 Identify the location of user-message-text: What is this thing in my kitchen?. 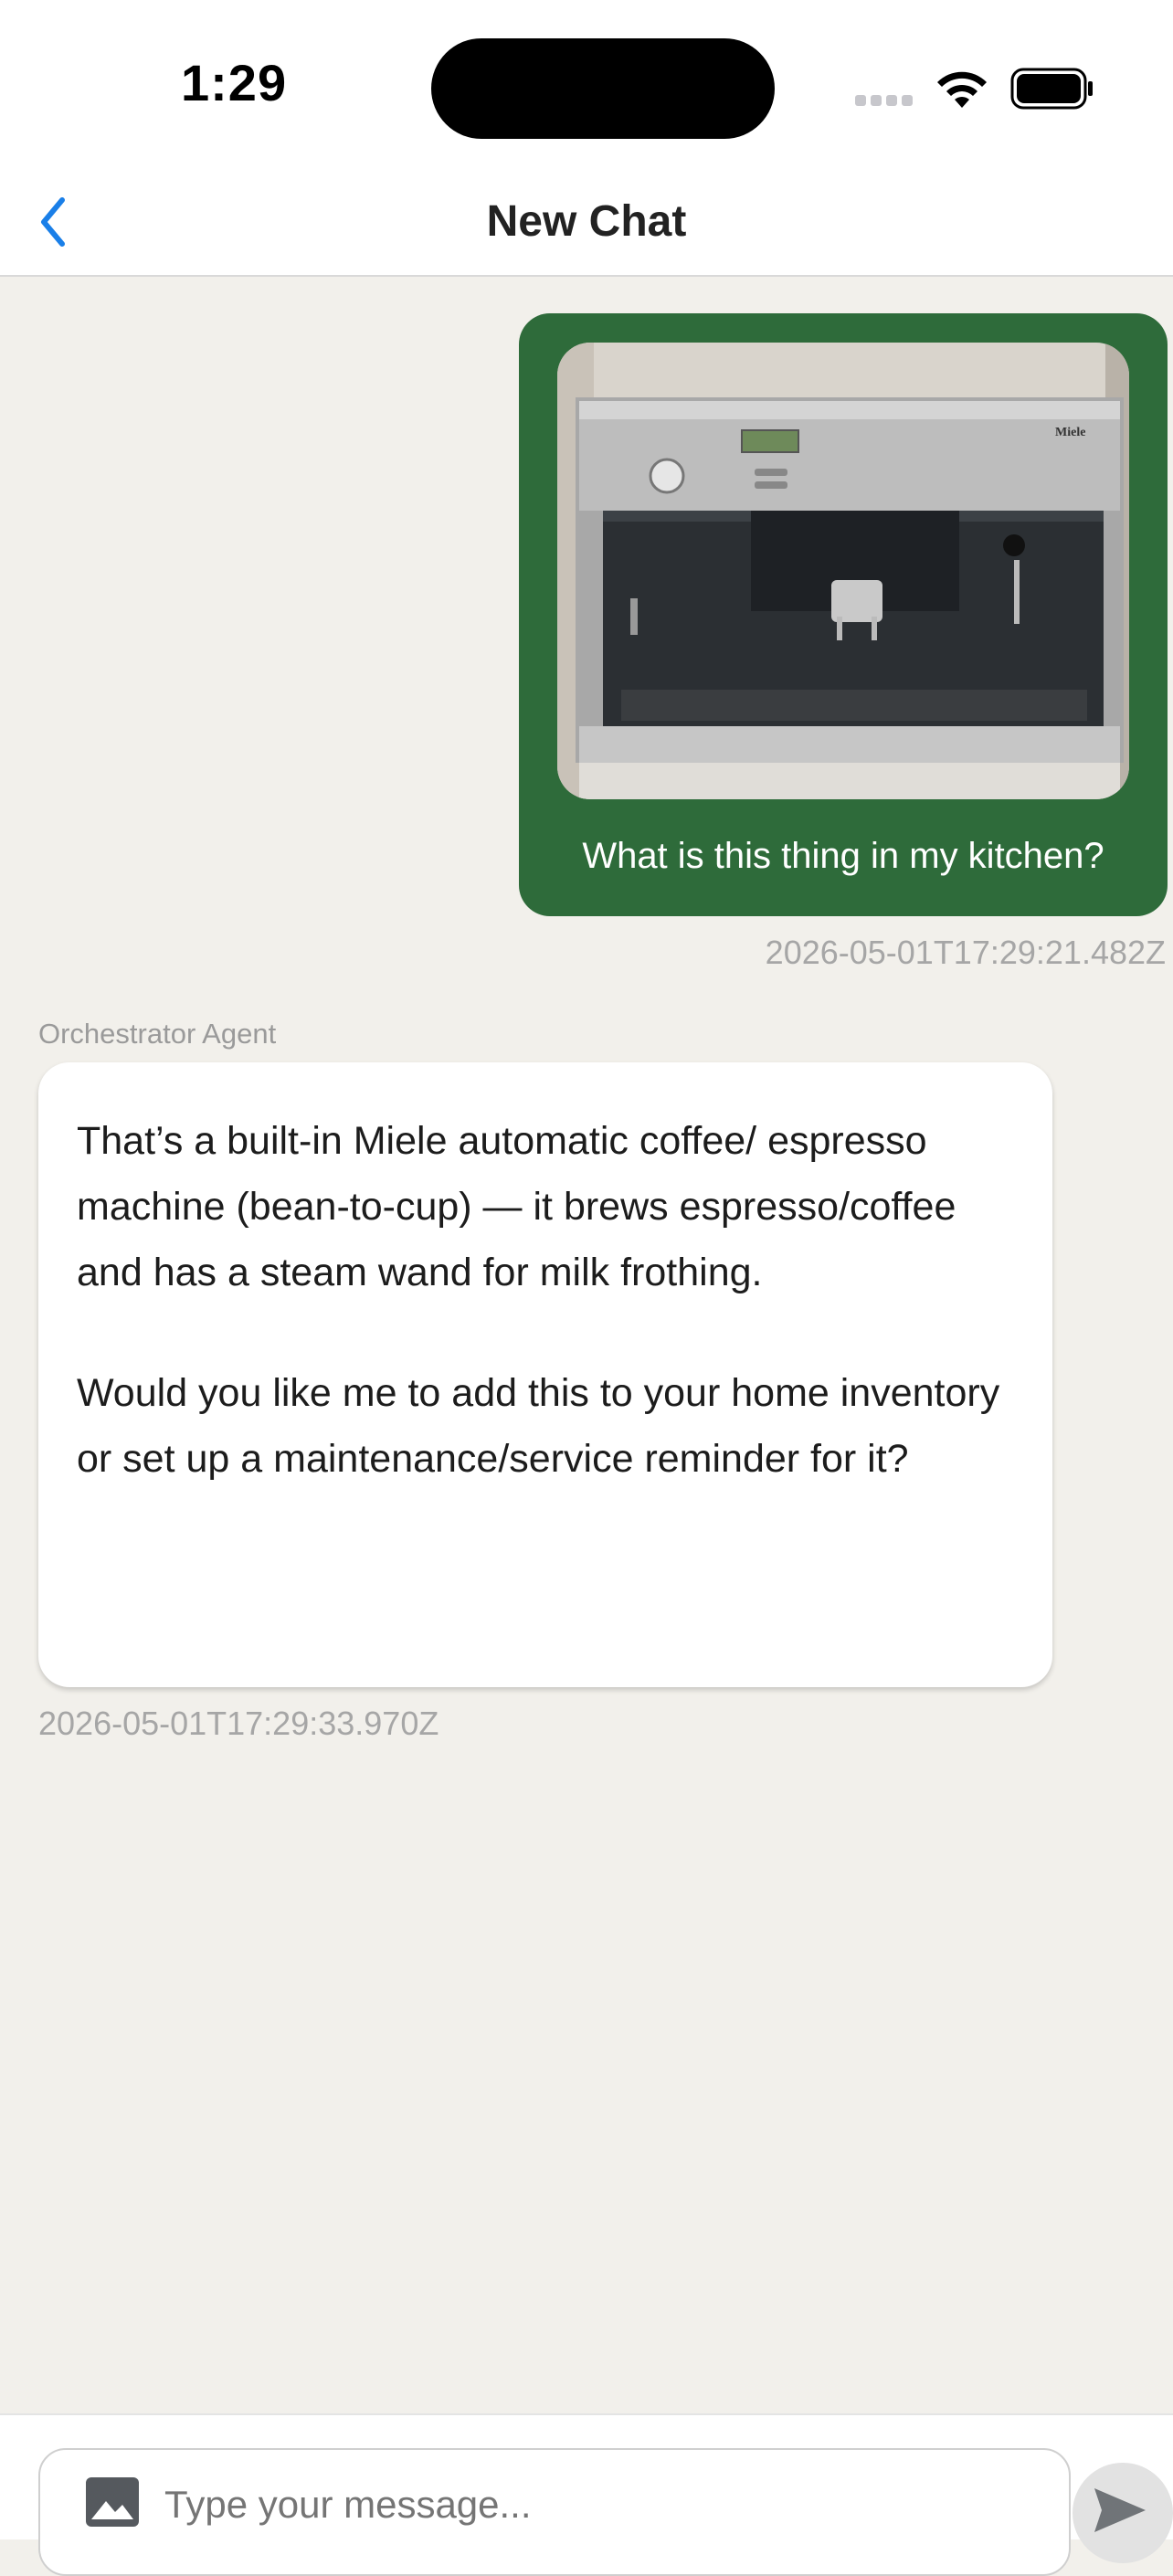
(843, 856).